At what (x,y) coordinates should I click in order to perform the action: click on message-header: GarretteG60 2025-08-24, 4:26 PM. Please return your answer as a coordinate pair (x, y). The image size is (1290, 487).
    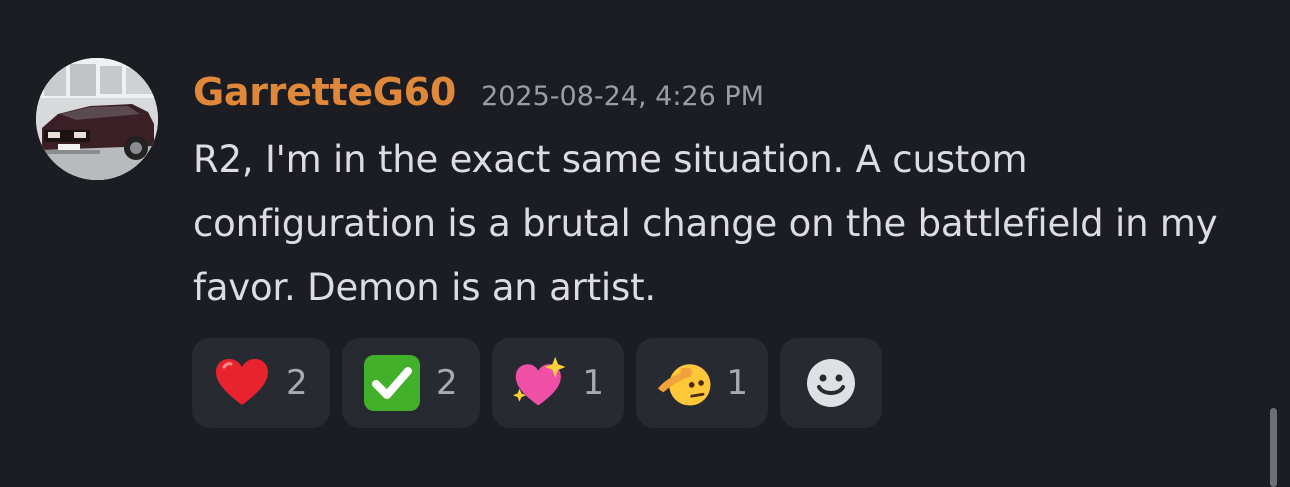
    Looking at the image, I should click on (478, 95).